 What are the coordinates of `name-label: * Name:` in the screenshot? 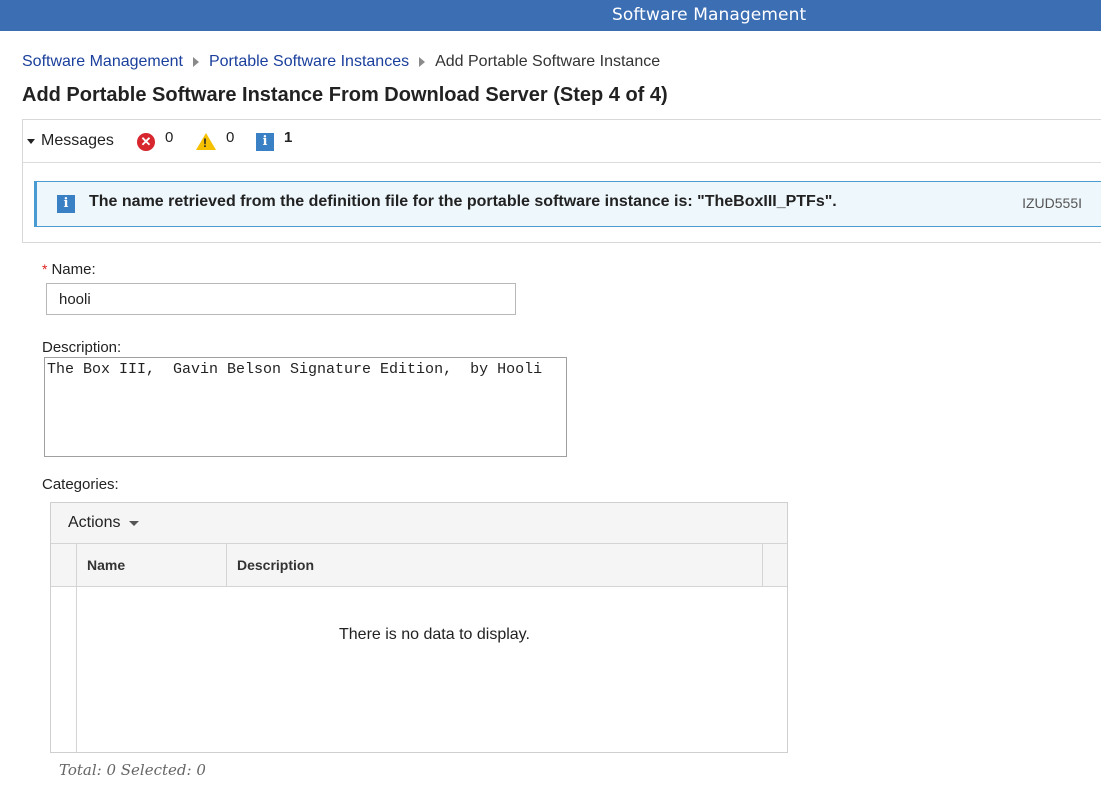 It's located at (69, 269).